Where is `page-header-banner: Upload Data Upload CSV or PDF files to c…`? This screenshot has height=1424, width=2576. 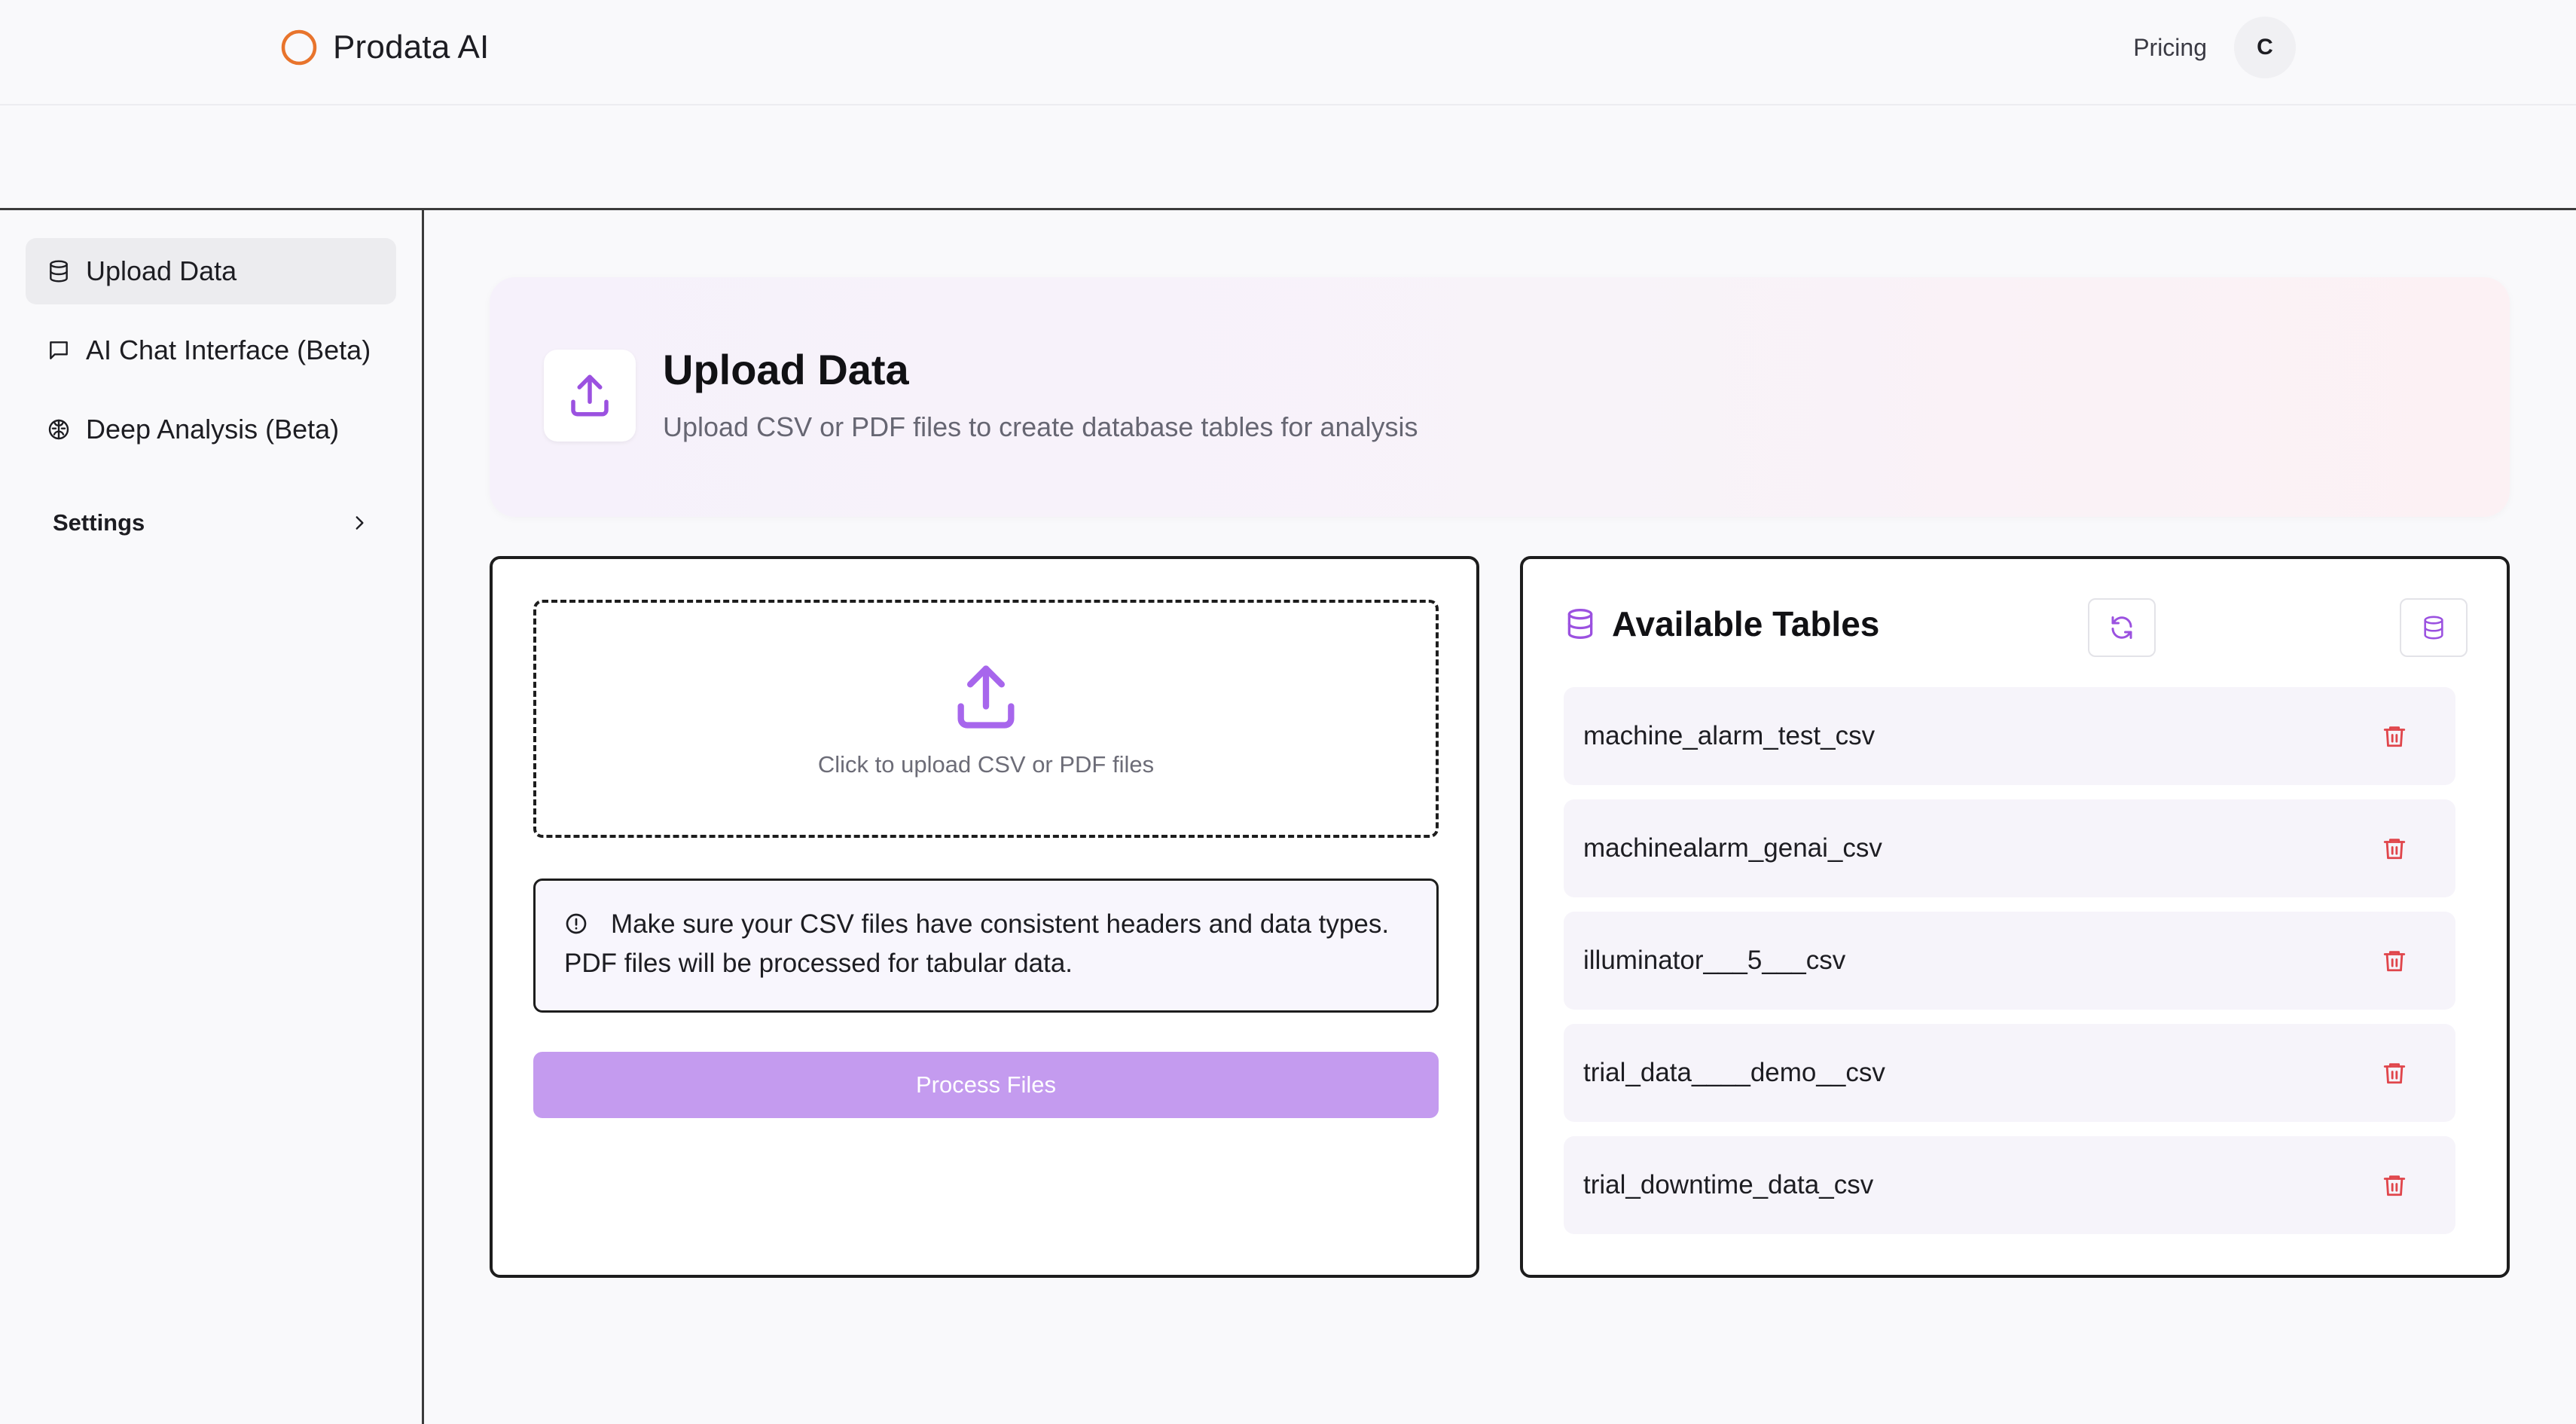
page-header-banner: Upload Data Upload CSV or PDF files to c… is located at coordinates (1500, 397).